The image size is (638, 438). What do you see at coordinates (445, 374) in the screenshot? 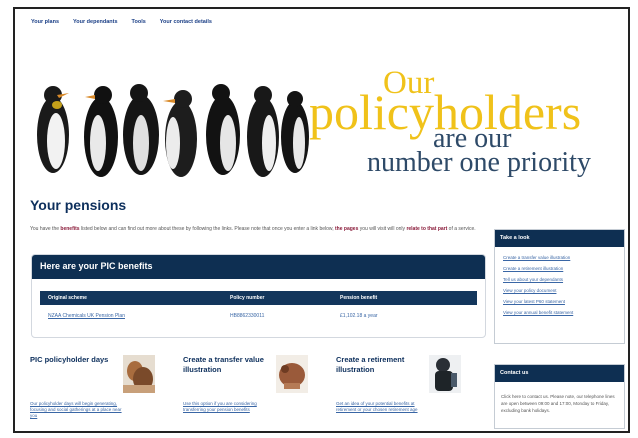
I see `retiree-photo-icon` at bounding box center [445, 374].